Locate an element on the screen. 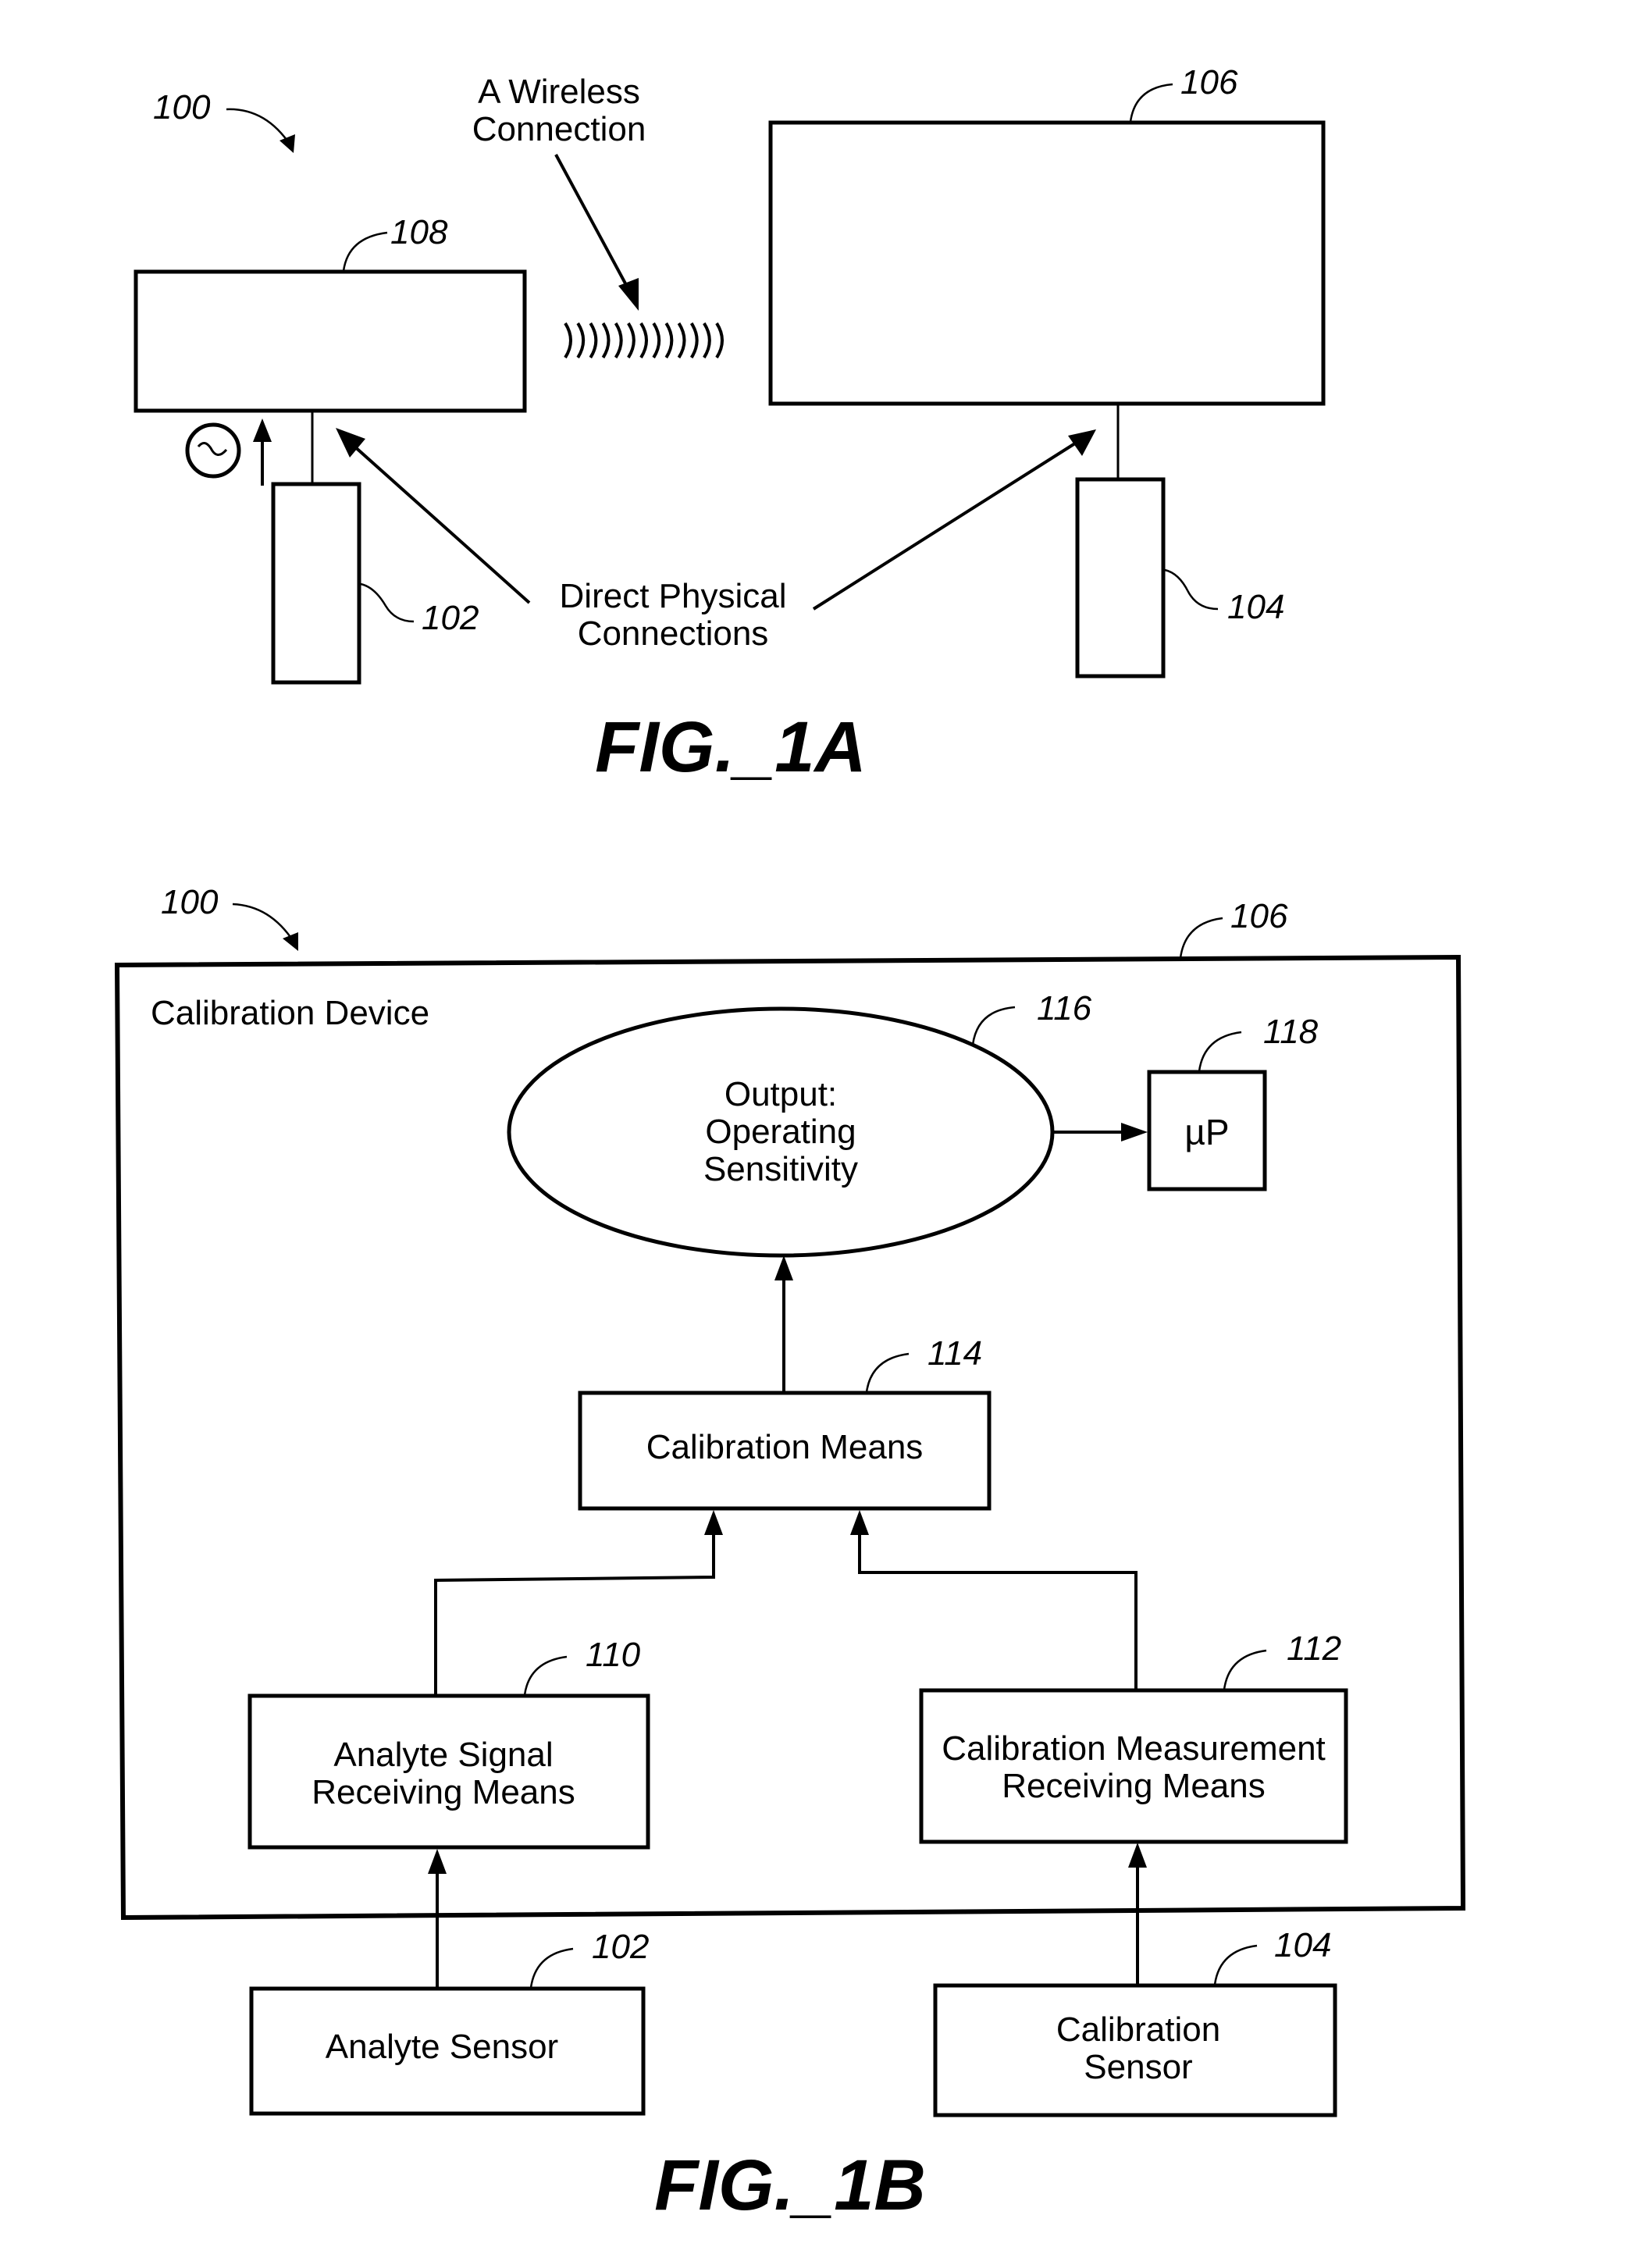 This screenshot has height=2265, width=1652. ref-100-arrow-1b is located at coordinates (263, 923).